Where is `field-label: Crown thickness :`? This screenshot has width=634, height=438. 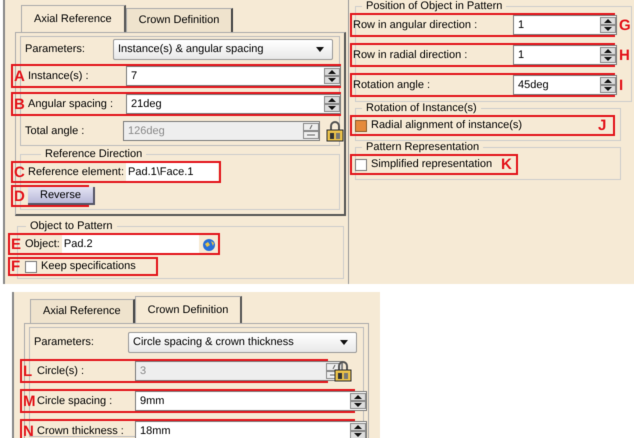 field-label: Crown thickness : is located at coordinates (81, 431).